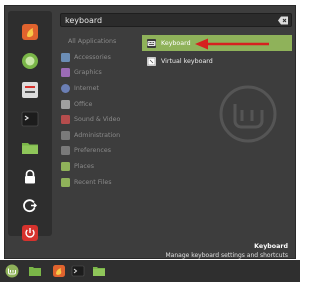 The image size is (320, 282). Describe the element at coordinates (30, 90) in the screenshot. I see `settings-icon` at that location.